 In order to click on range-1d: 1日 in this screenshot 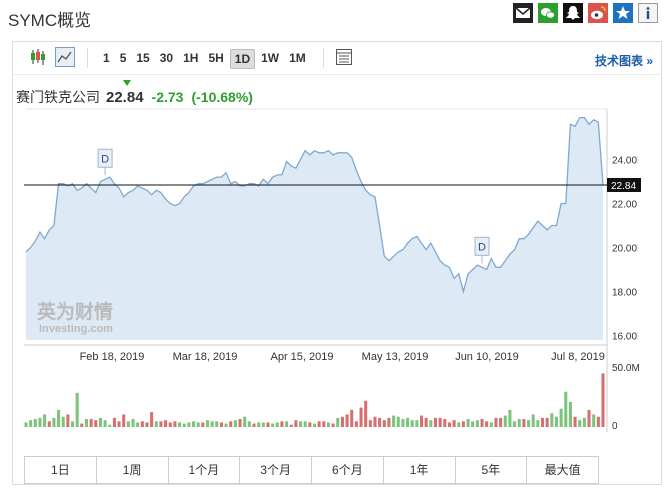, I will do `click(61, 470)`.